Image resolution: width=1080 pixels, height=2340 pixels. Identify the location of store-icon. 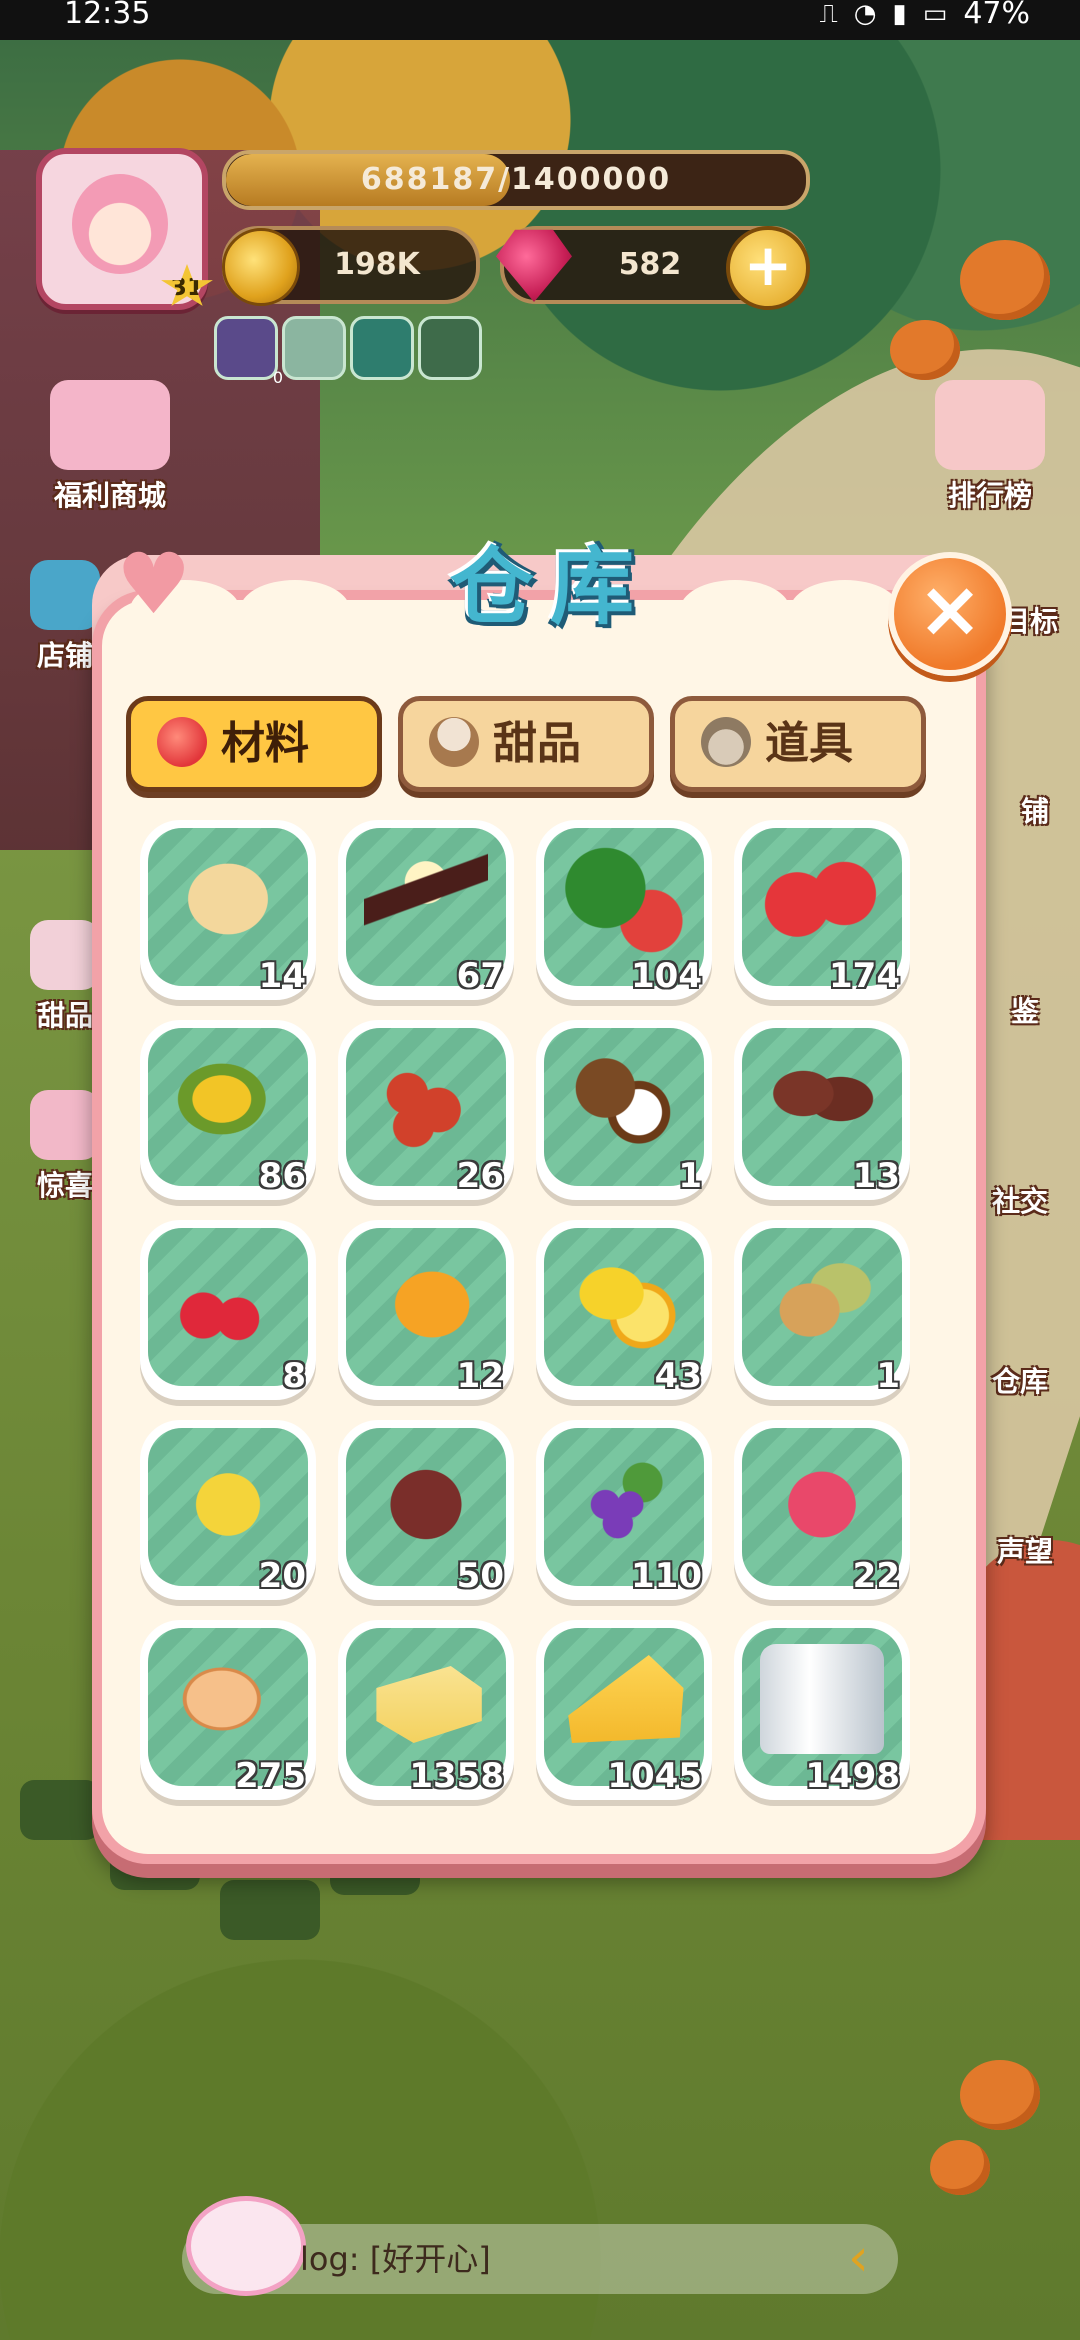
(65, 595).